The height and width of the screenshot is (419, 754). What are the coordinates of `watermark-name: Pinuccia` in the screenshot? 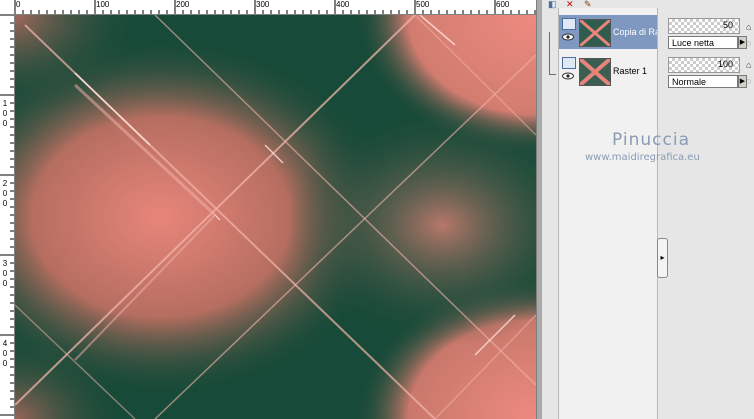 It's located at (651, 140).